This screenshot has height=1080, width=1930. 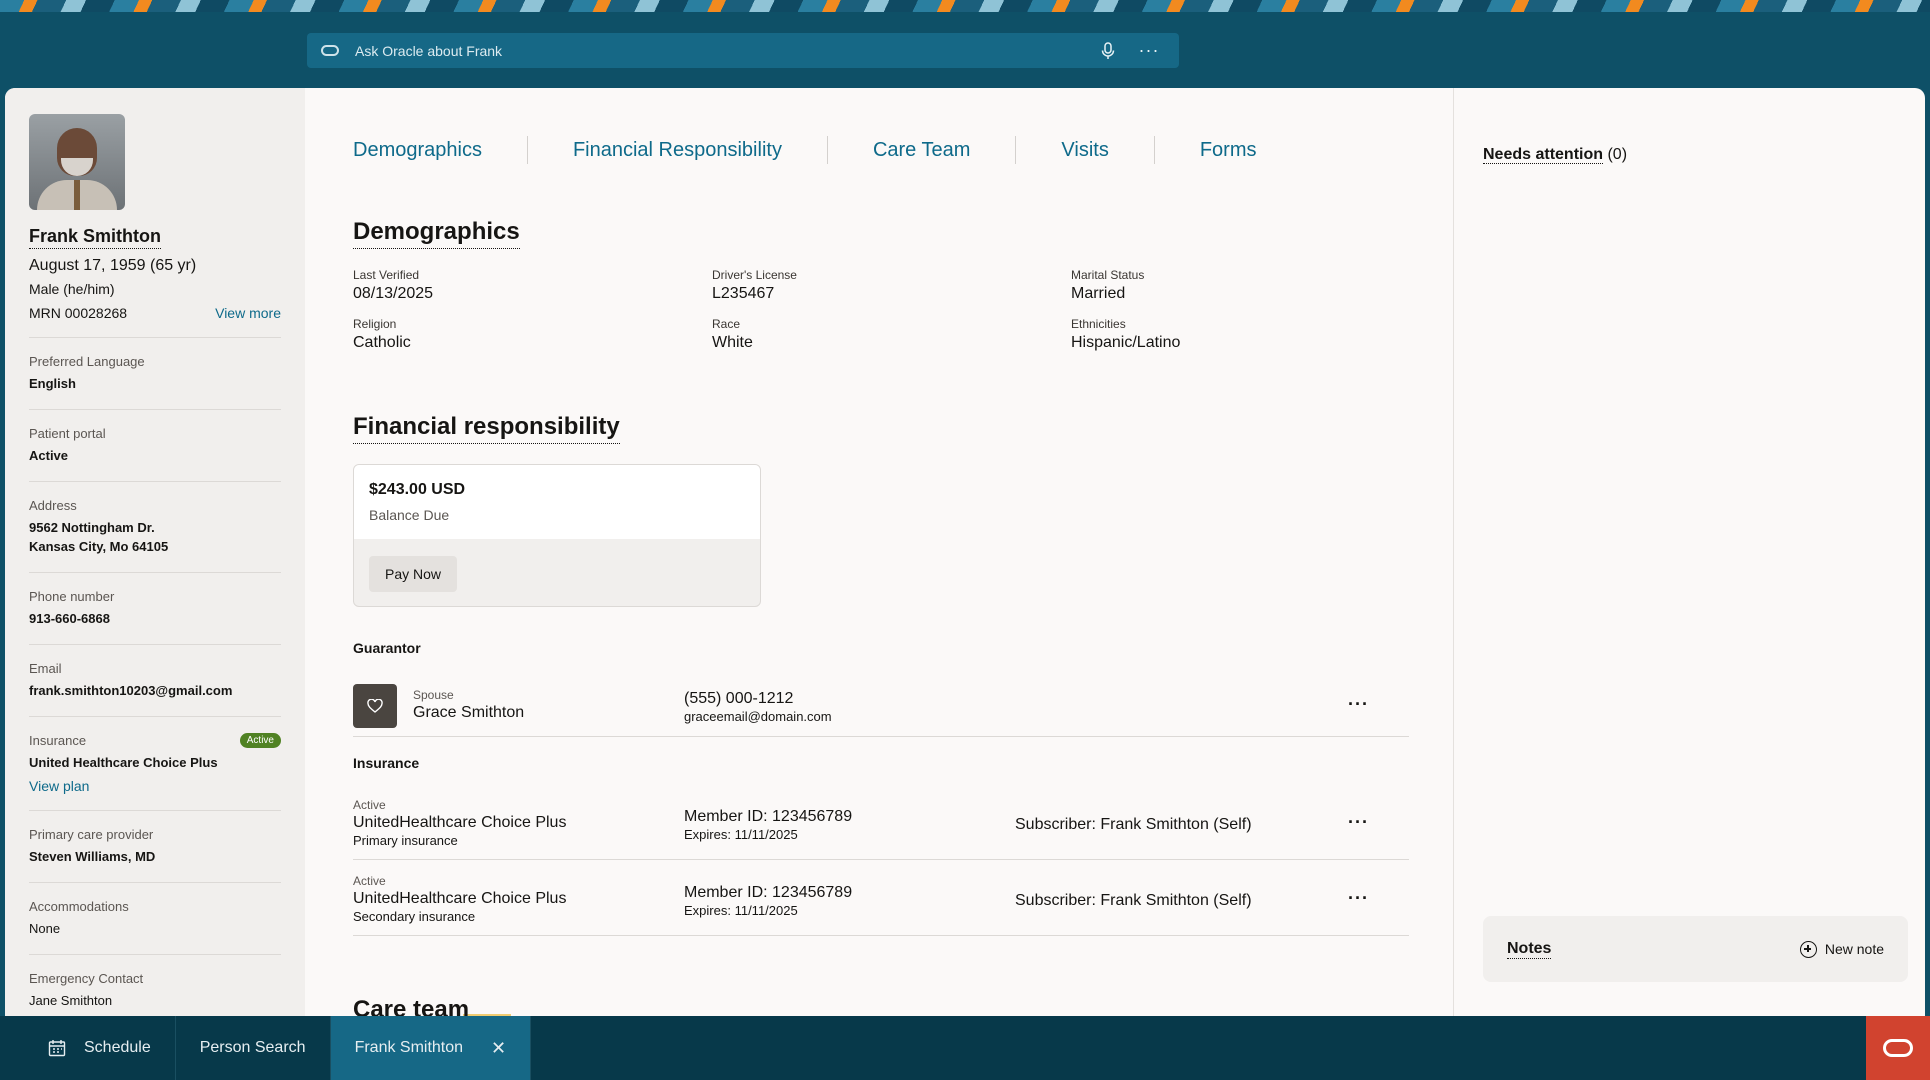 I want to click on guarantor-email: graceemail@domain.com, so click(x=758, y=716).